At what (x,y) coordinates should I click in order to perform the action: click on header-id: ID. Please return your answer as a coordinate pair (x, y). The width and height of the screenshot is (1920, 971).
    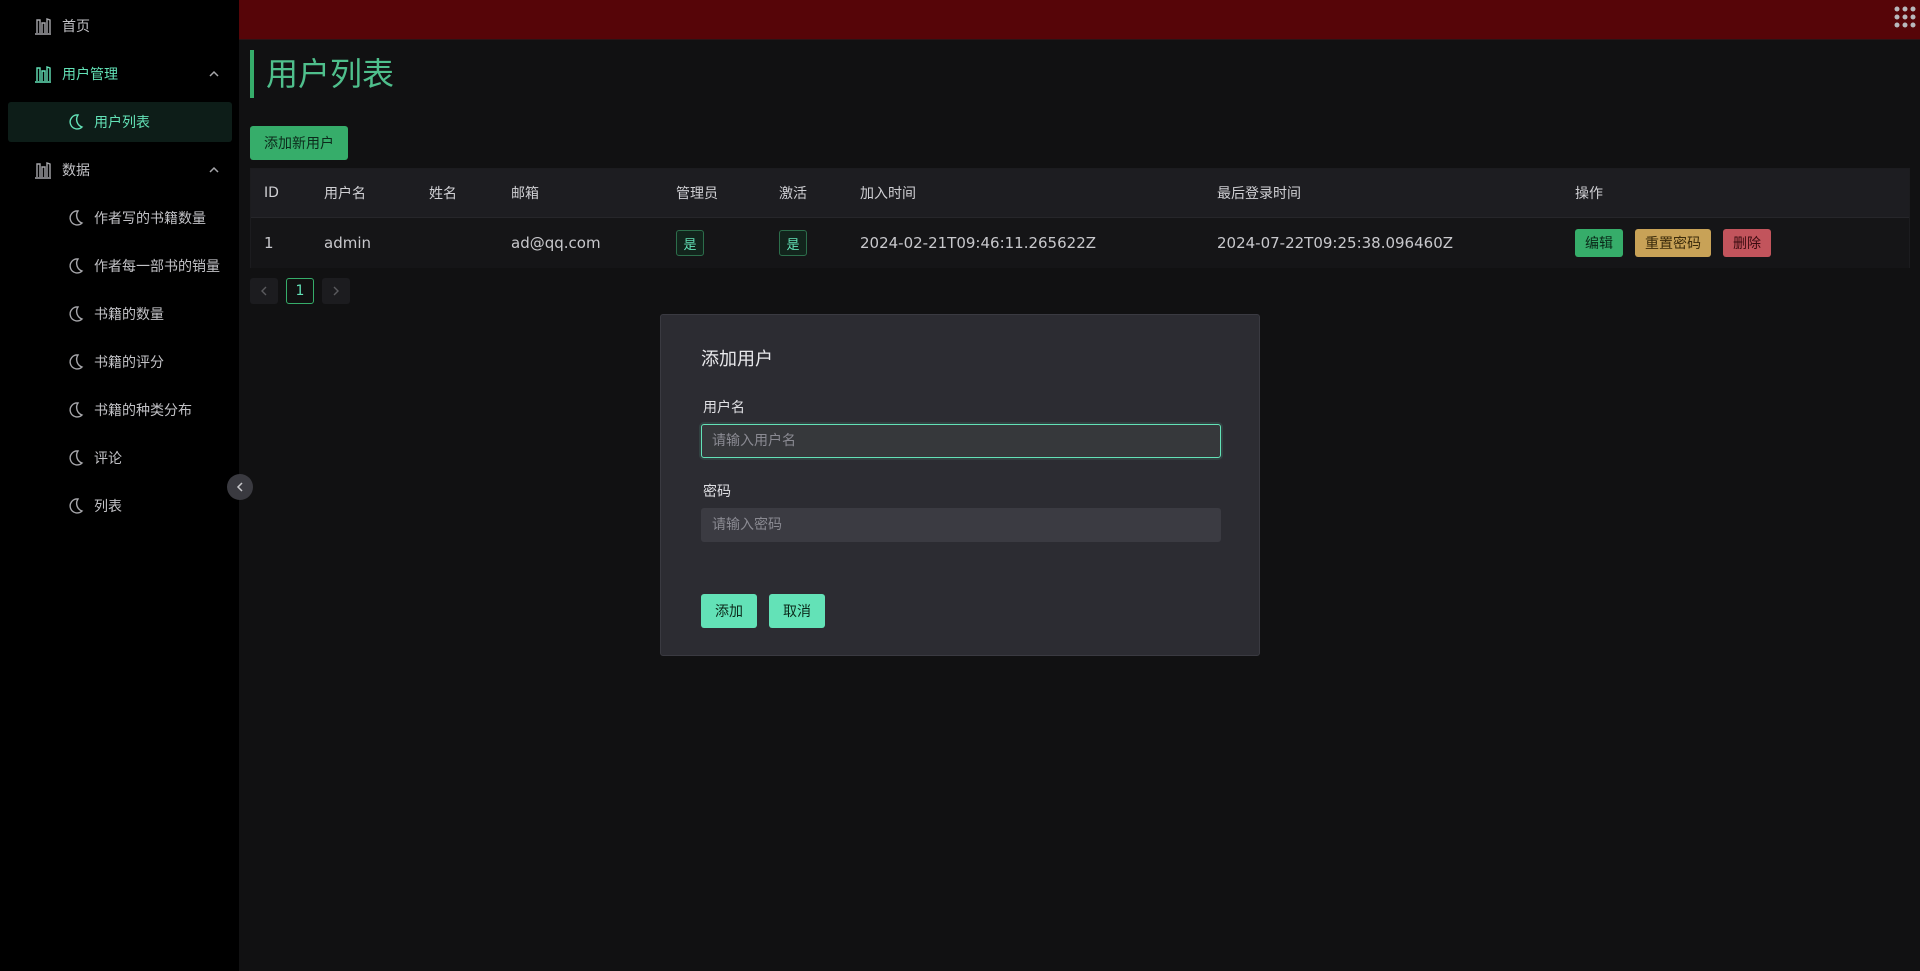
    Looking at the image, I should click on (271, 193).